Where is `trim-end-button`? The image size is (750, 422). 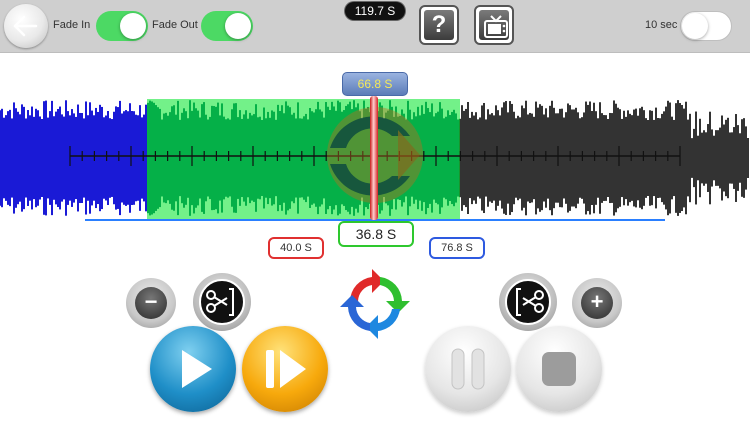 trim-end-button is located at coordinates (528, 302).